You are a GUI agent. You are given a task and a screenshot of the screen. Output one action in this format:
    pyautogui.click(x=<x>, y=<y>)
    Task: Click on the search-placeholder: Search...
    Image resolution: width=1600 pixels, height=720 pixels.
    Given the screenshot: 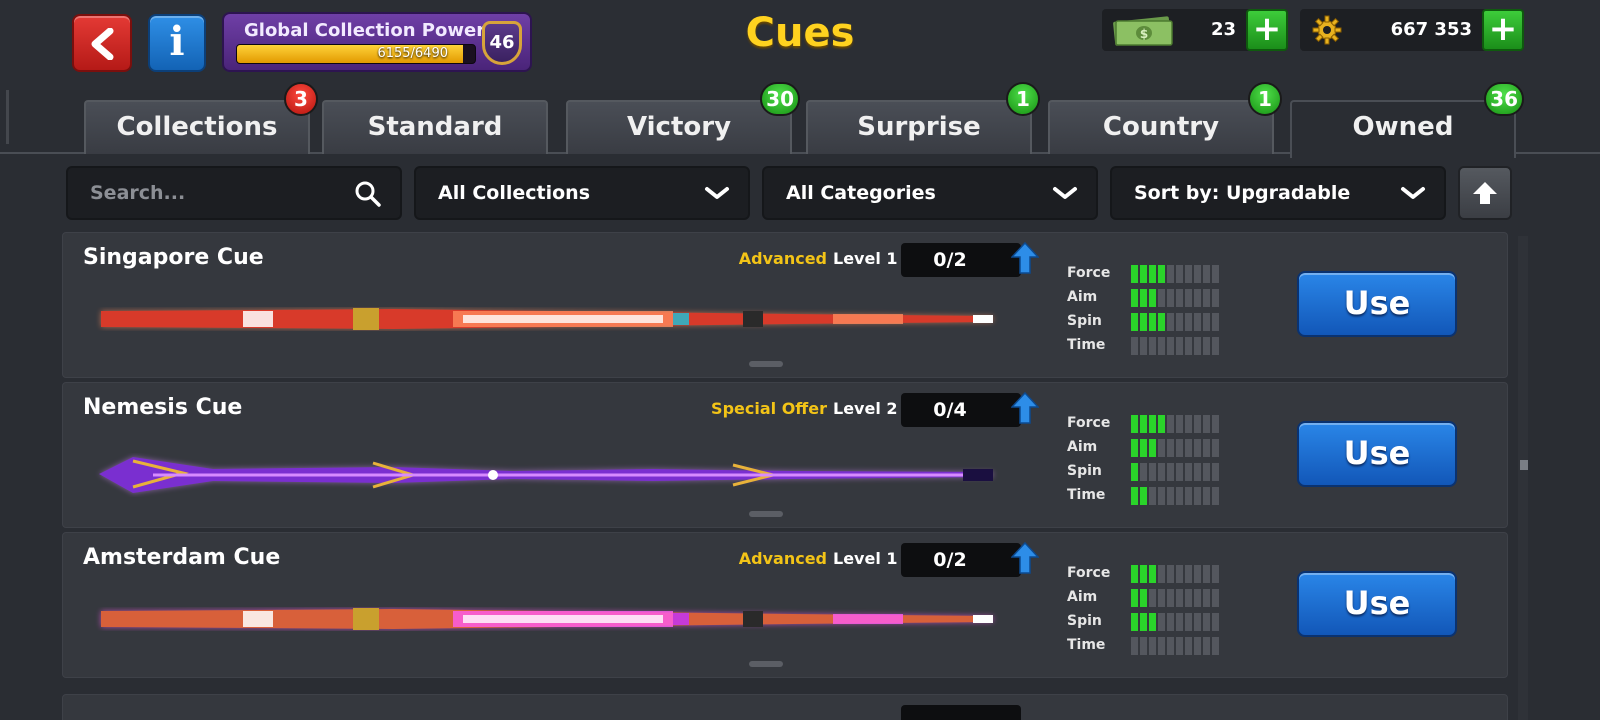 What is the action you would take?
    pyautogui.click(x=138, y=193)
    